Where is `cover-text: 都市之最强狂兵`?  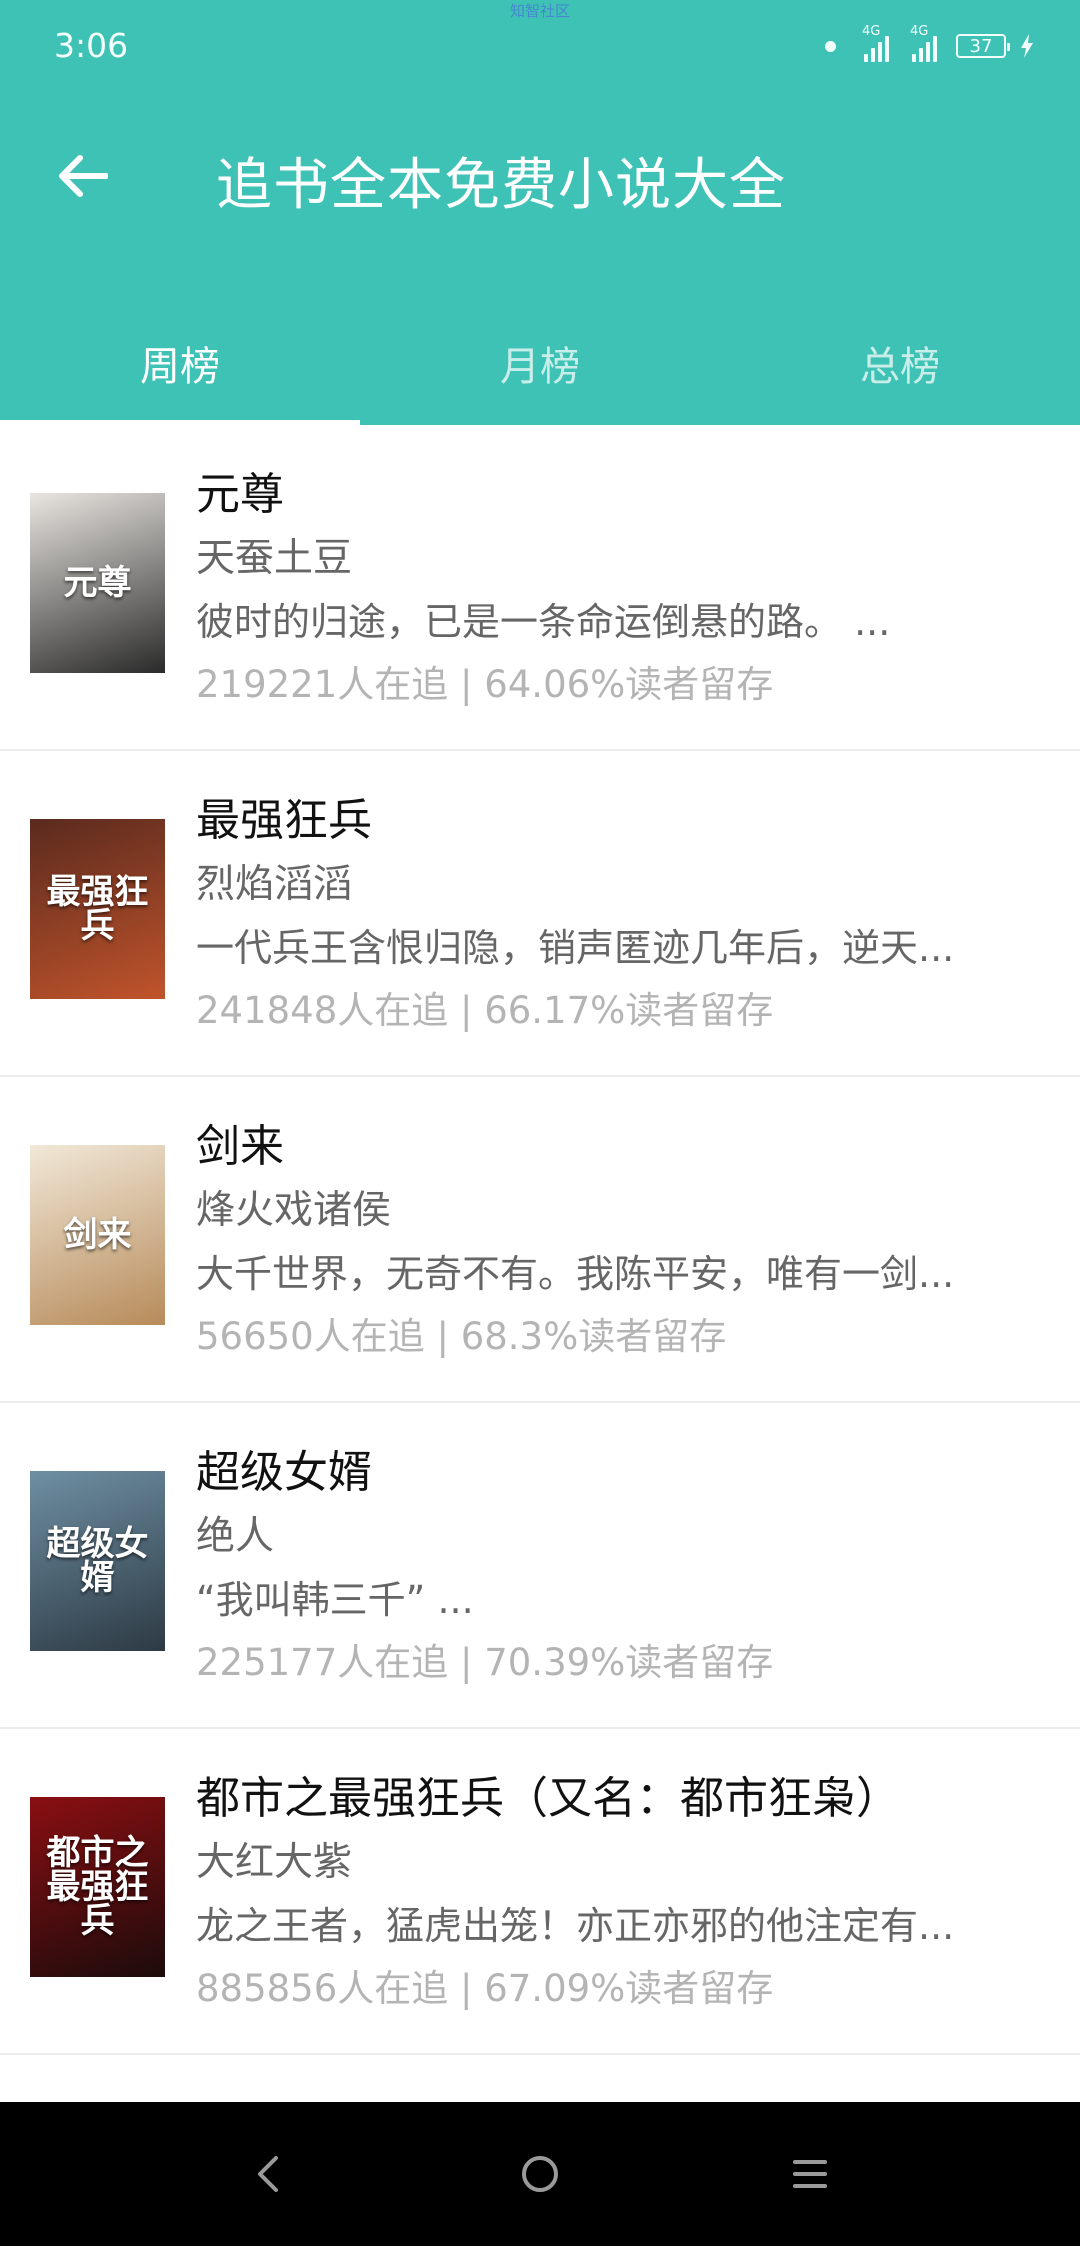 cover-text: 都市之最强狂兵 is located at coordinates (97, 1887).